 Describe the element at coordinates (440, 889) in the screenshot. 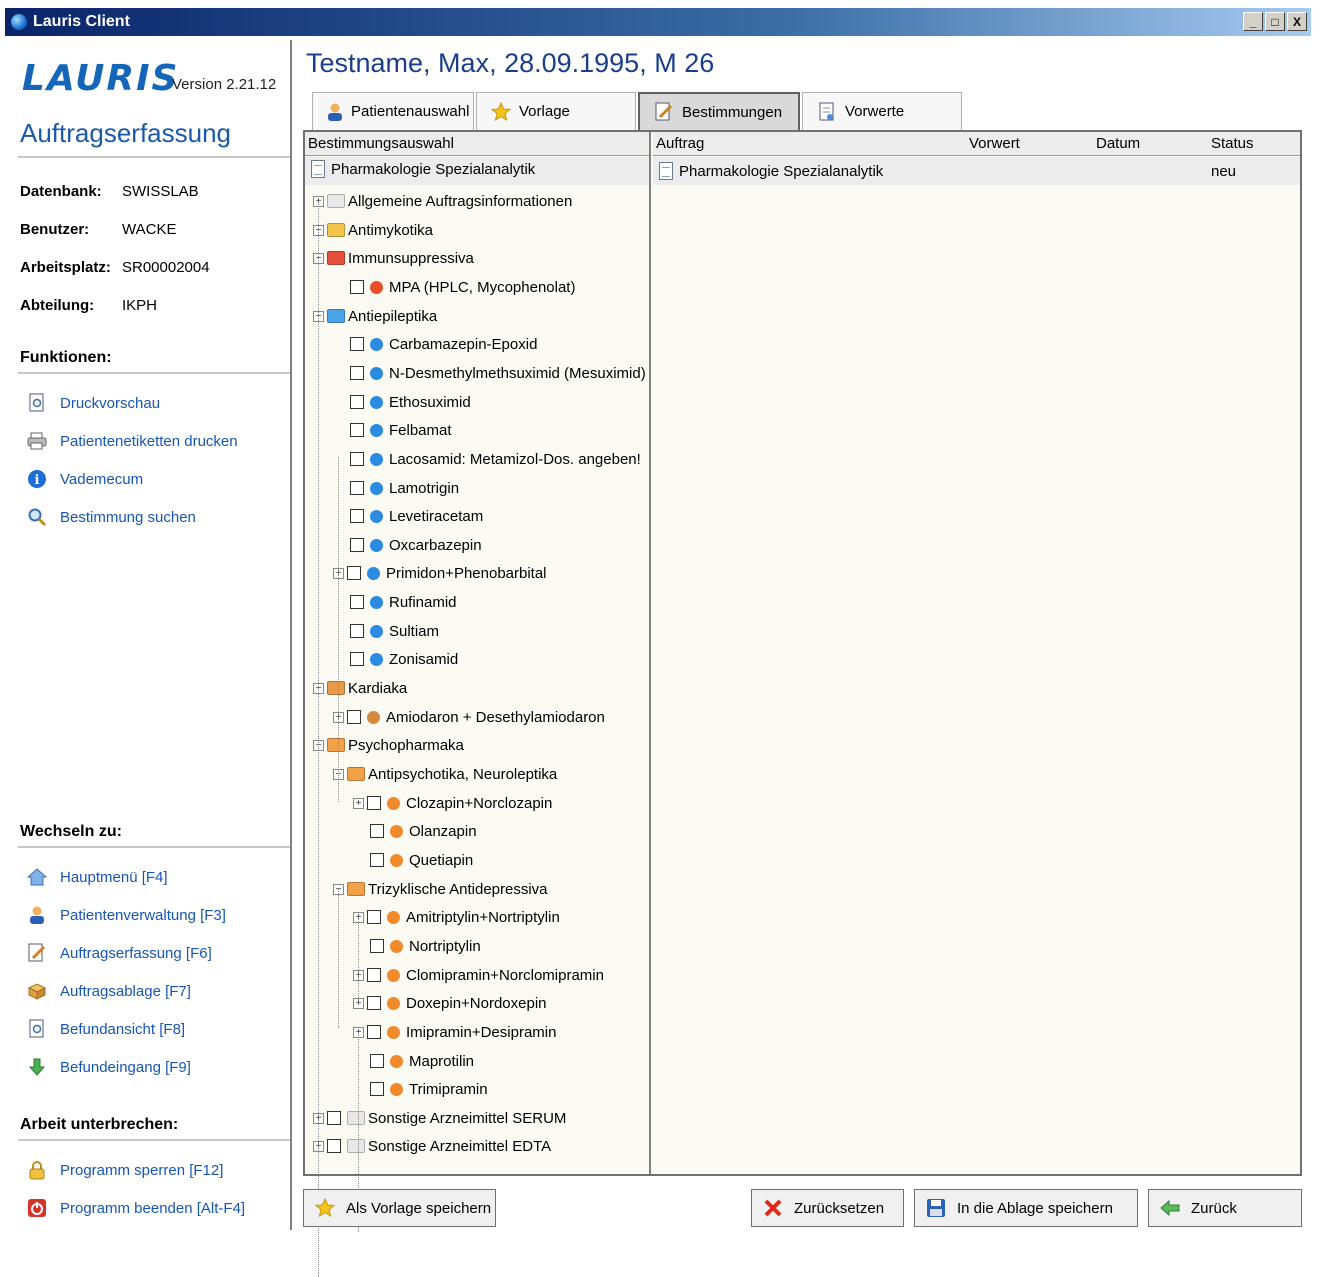

I see `tree-item: − Trizyklische Antidepressiva` at that location.